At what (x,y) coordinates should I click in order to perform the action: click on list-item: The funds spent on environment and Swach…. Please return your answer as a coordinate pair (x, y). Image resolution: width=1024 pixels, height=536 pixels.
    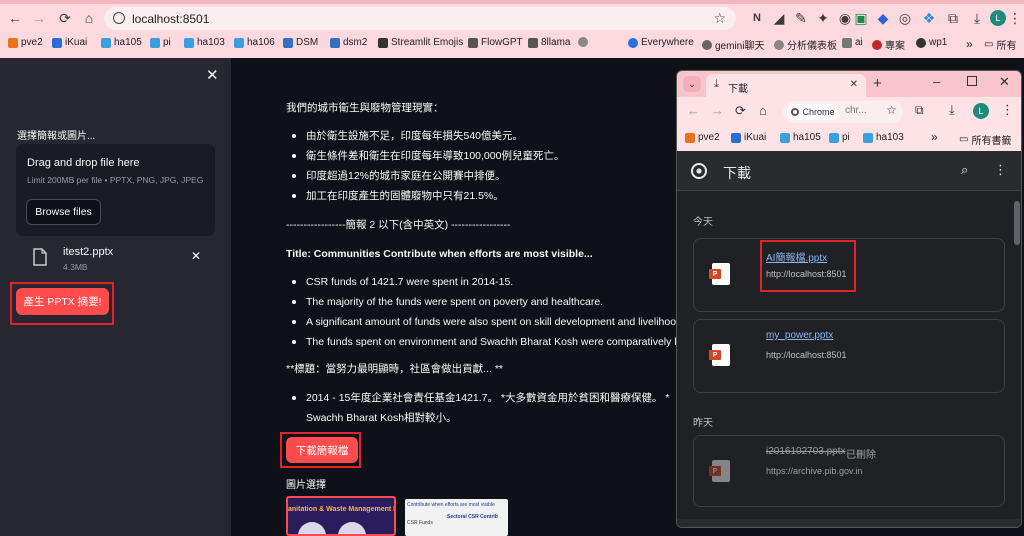
    Looking at the image, I should click on (483, 342).